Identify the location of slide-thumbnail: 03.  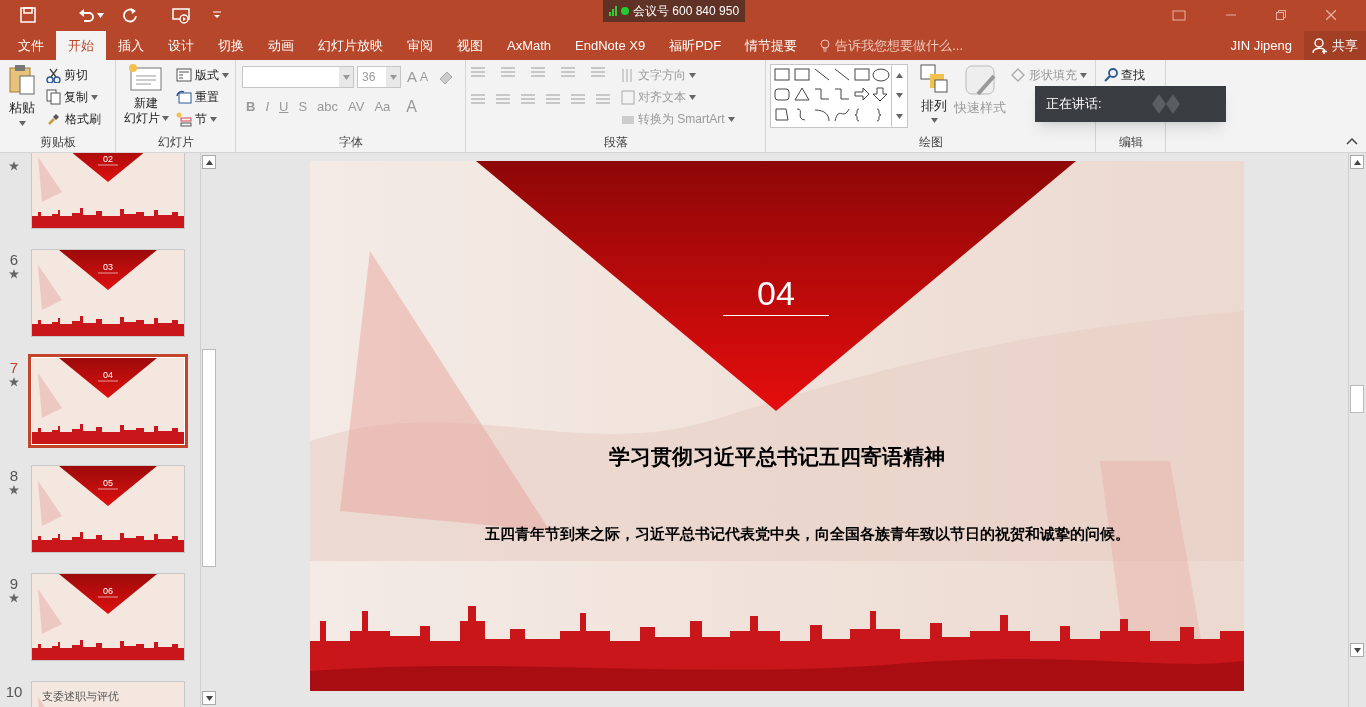
(108, 293).